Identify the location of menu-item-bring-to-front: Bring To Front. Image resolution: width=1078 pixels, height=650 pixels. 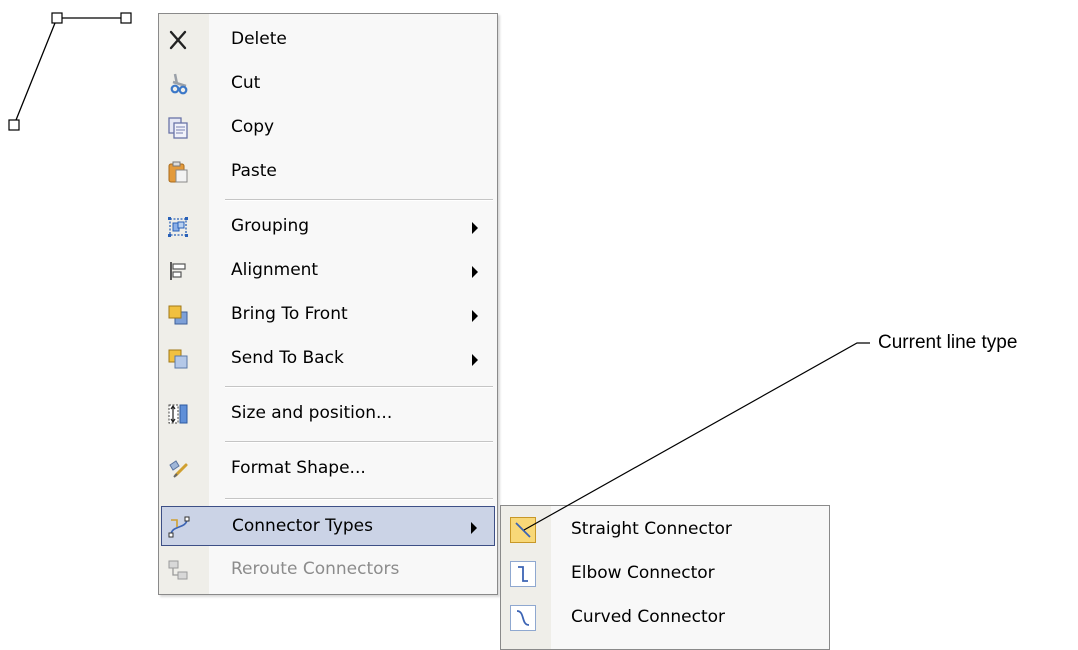
(328, 315).